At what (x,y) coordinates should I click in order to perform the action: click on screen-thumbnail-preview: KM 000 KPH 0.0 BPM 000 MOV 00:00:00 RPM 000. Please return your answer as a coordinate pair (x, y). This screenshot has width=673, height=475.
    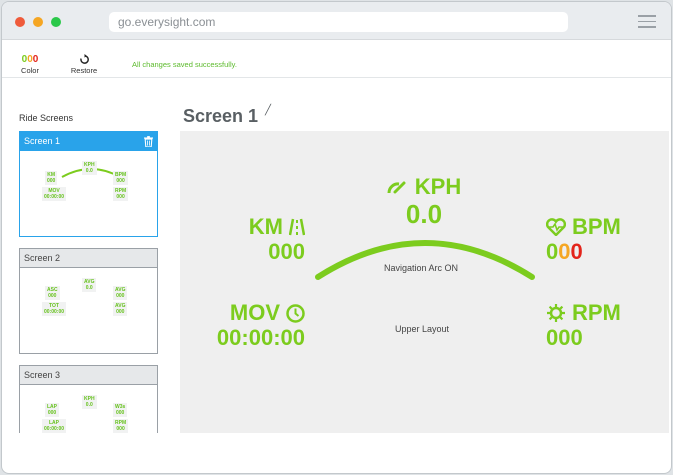
    Looking at the image, I should click on (88, 193).